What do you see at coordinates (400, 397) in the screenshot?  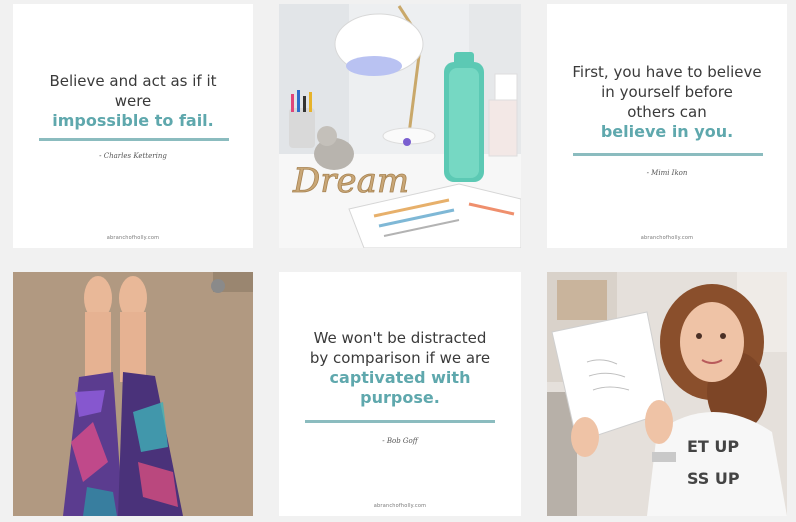 I see `quote-accent-line: purpose.` at bounding box center [400, 397].